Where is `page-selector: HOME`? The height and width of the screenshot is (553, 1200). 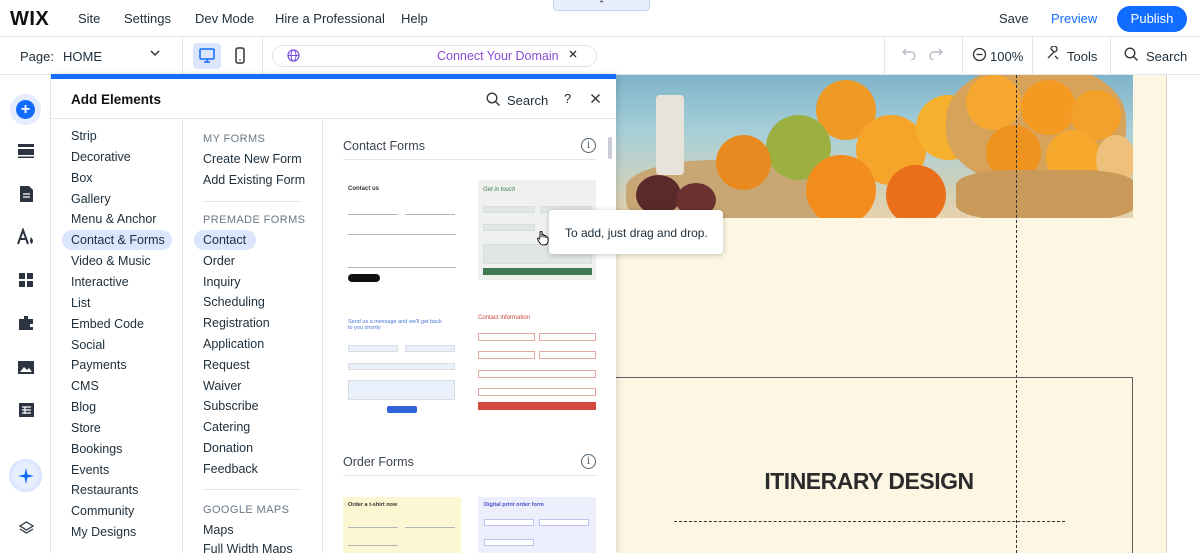 page-selector: HOME is located at coordinates (82, 56).